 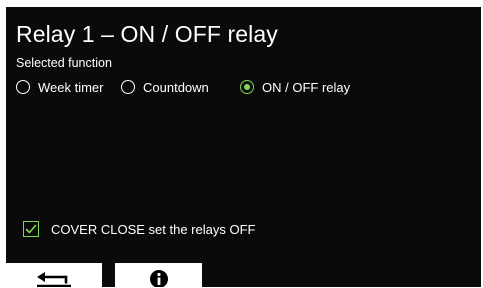 I want to click on radio-week-timer: Week timer, so click(x=60, y=87).